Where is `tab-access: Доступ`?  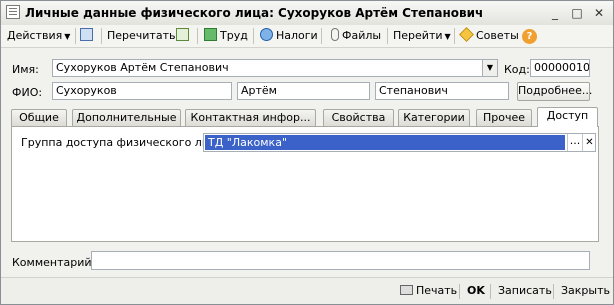 tab-access: Доступ is located at coordinates (567, 117).